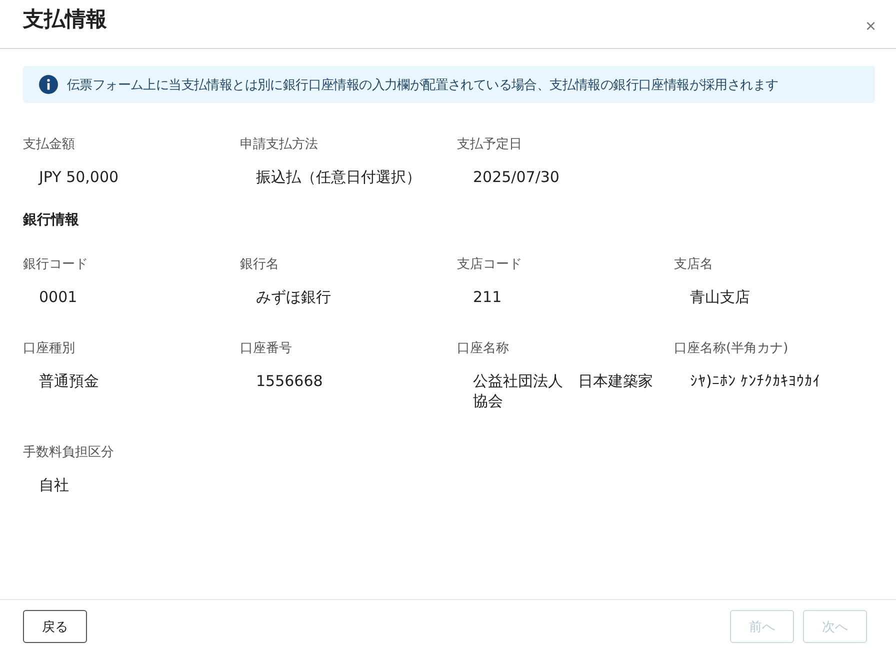 The height and width of the screenshot is (657, 896). Describe the element at coordinates (694, 264) in the screenshot. I see `field-label: 支店名` at that location.